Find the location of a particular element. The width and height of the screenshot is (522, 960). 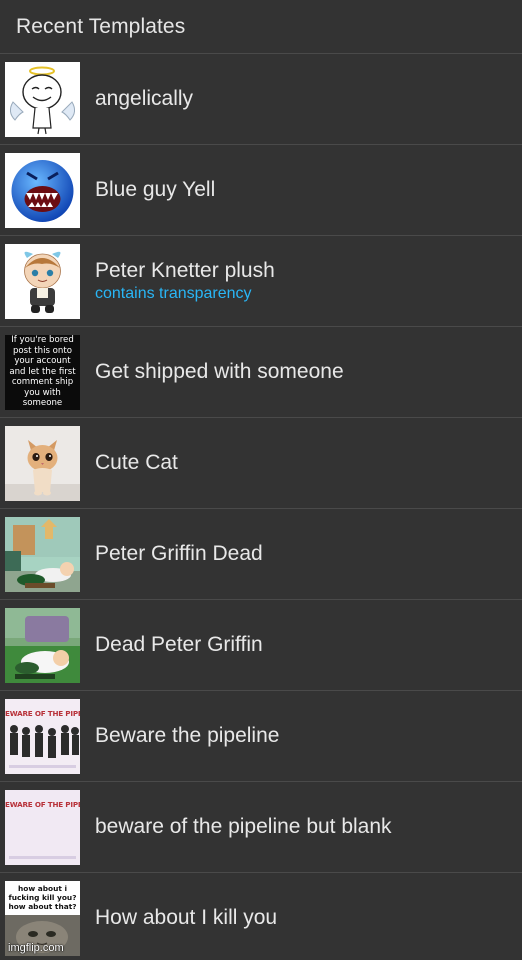

template-row-cute-cat: Cute Cat is located at coordinates (261, 463).